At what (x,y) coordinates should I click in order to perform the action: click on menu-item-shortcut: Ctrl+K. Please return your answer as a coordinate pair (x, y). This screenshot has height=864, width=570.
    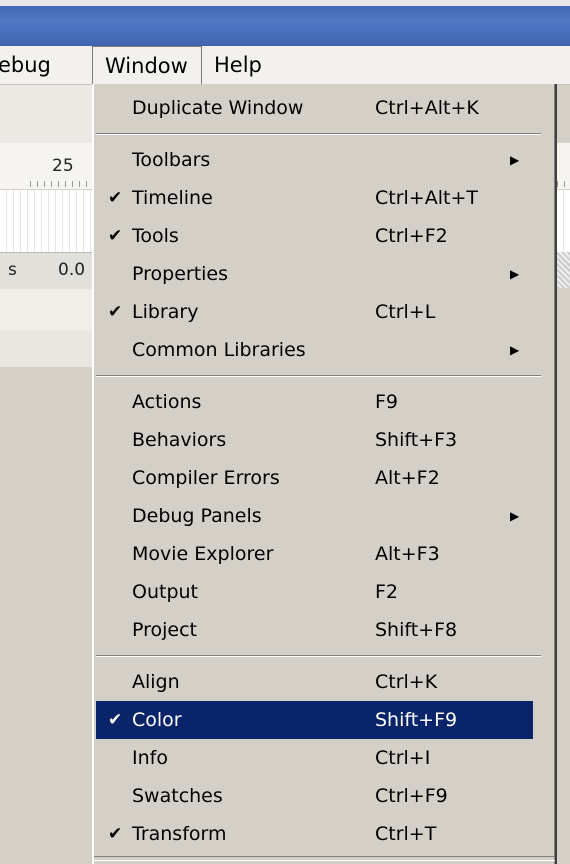
    Looking at the image, I should click on (406, 682).